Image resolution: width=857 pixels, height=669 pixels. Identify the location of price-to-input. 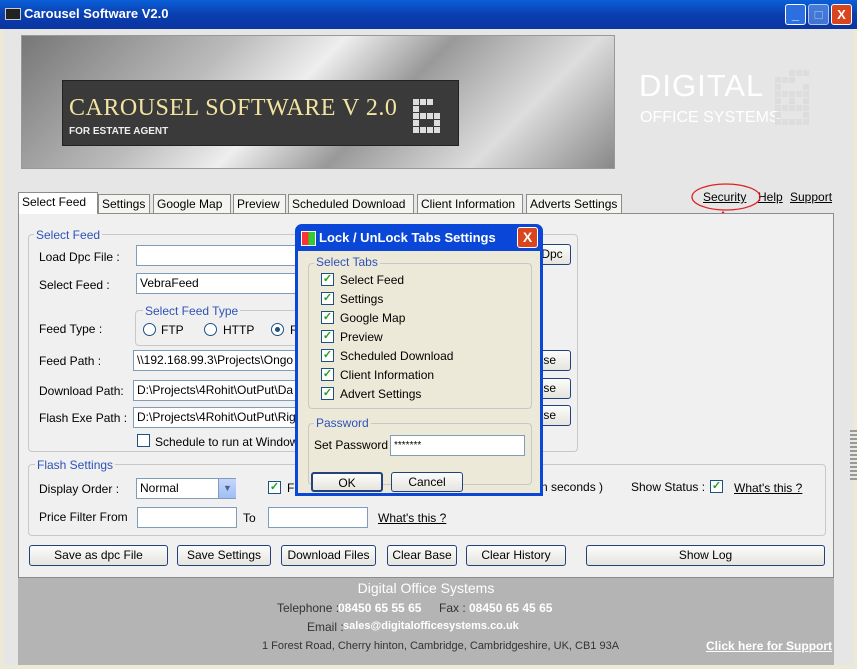
(318, 517).